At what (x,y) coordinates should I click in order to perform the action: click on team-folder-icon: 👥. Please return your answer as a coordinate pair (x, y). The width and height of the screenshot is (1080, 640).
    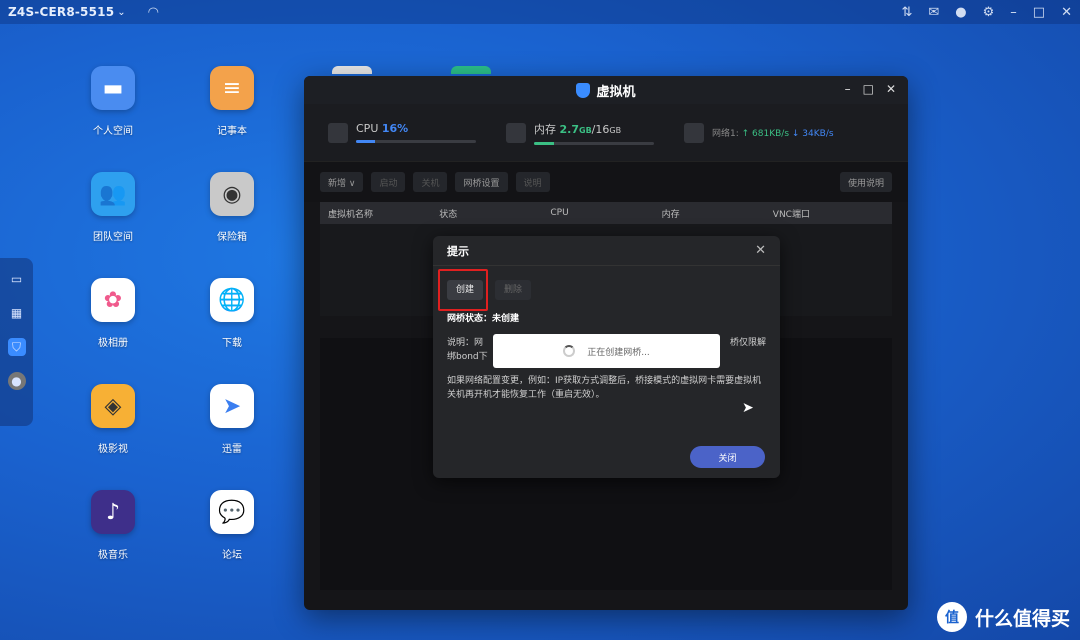
    Looking at the image, I should click on (113, 194).